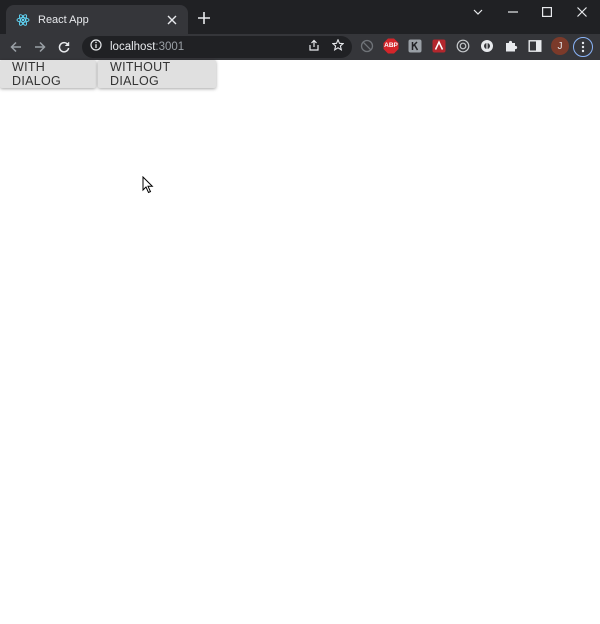  I want to click on without-dialog-button: WITHOUT DIALOG, so click(157, 74).